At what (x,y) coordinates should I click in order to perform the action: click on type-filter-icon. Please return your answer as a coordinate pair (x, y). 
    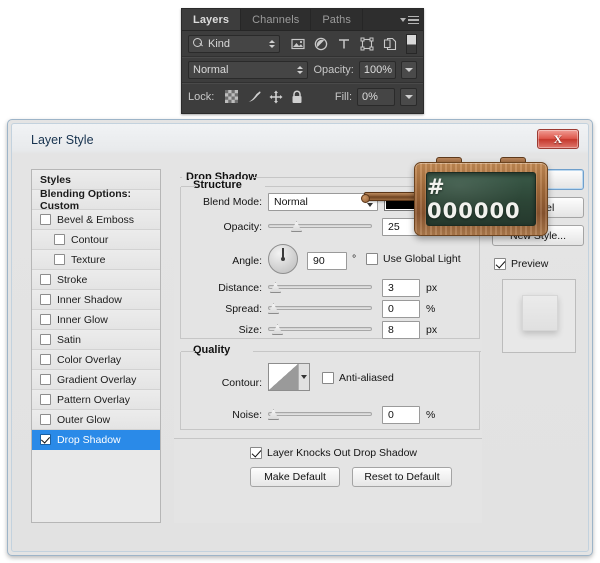
    Looking at the image, I should click on (344, 44).